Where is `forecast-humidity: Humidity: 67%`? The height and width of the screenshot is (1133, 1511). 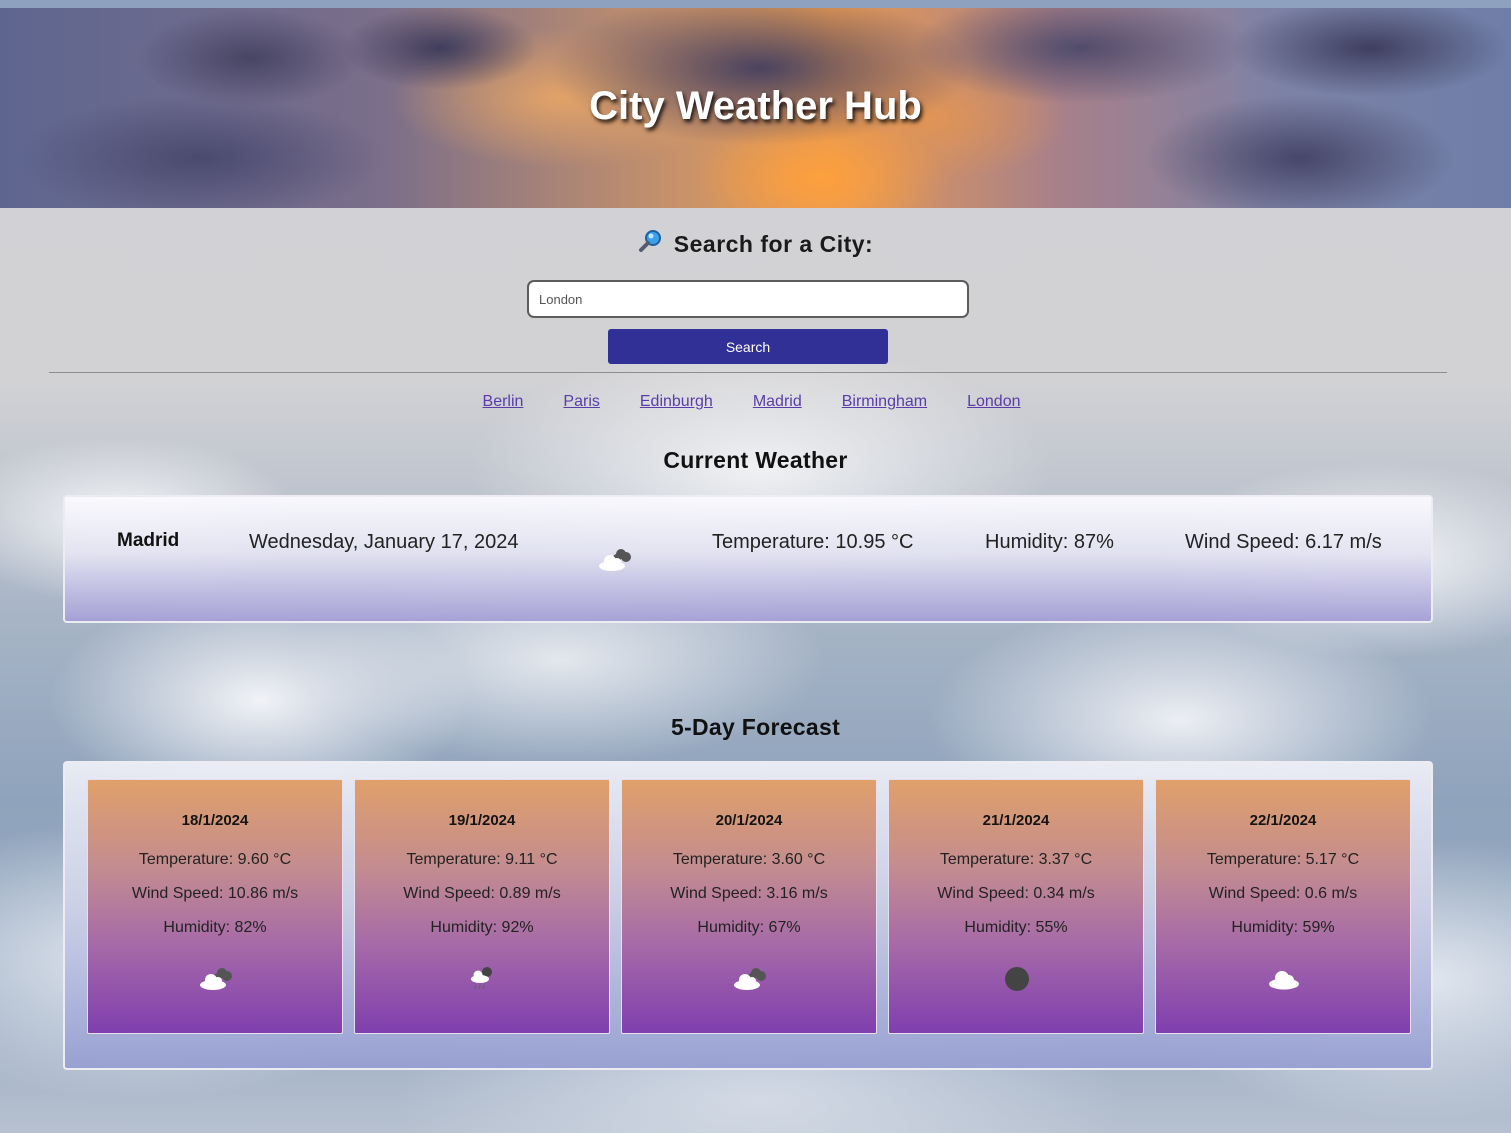 forecast-humidity: Humidity: 67% is located at coordinates (749, 927).